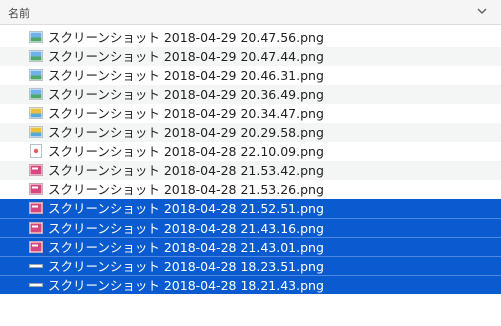 This screenshot has height=326, width=501. What do you see at coordinates (186, 170) in the screenshot?
I see `file-name: スクリーンショット 2018-04-28 21.53.42.png` at bounding box center [186, 170].